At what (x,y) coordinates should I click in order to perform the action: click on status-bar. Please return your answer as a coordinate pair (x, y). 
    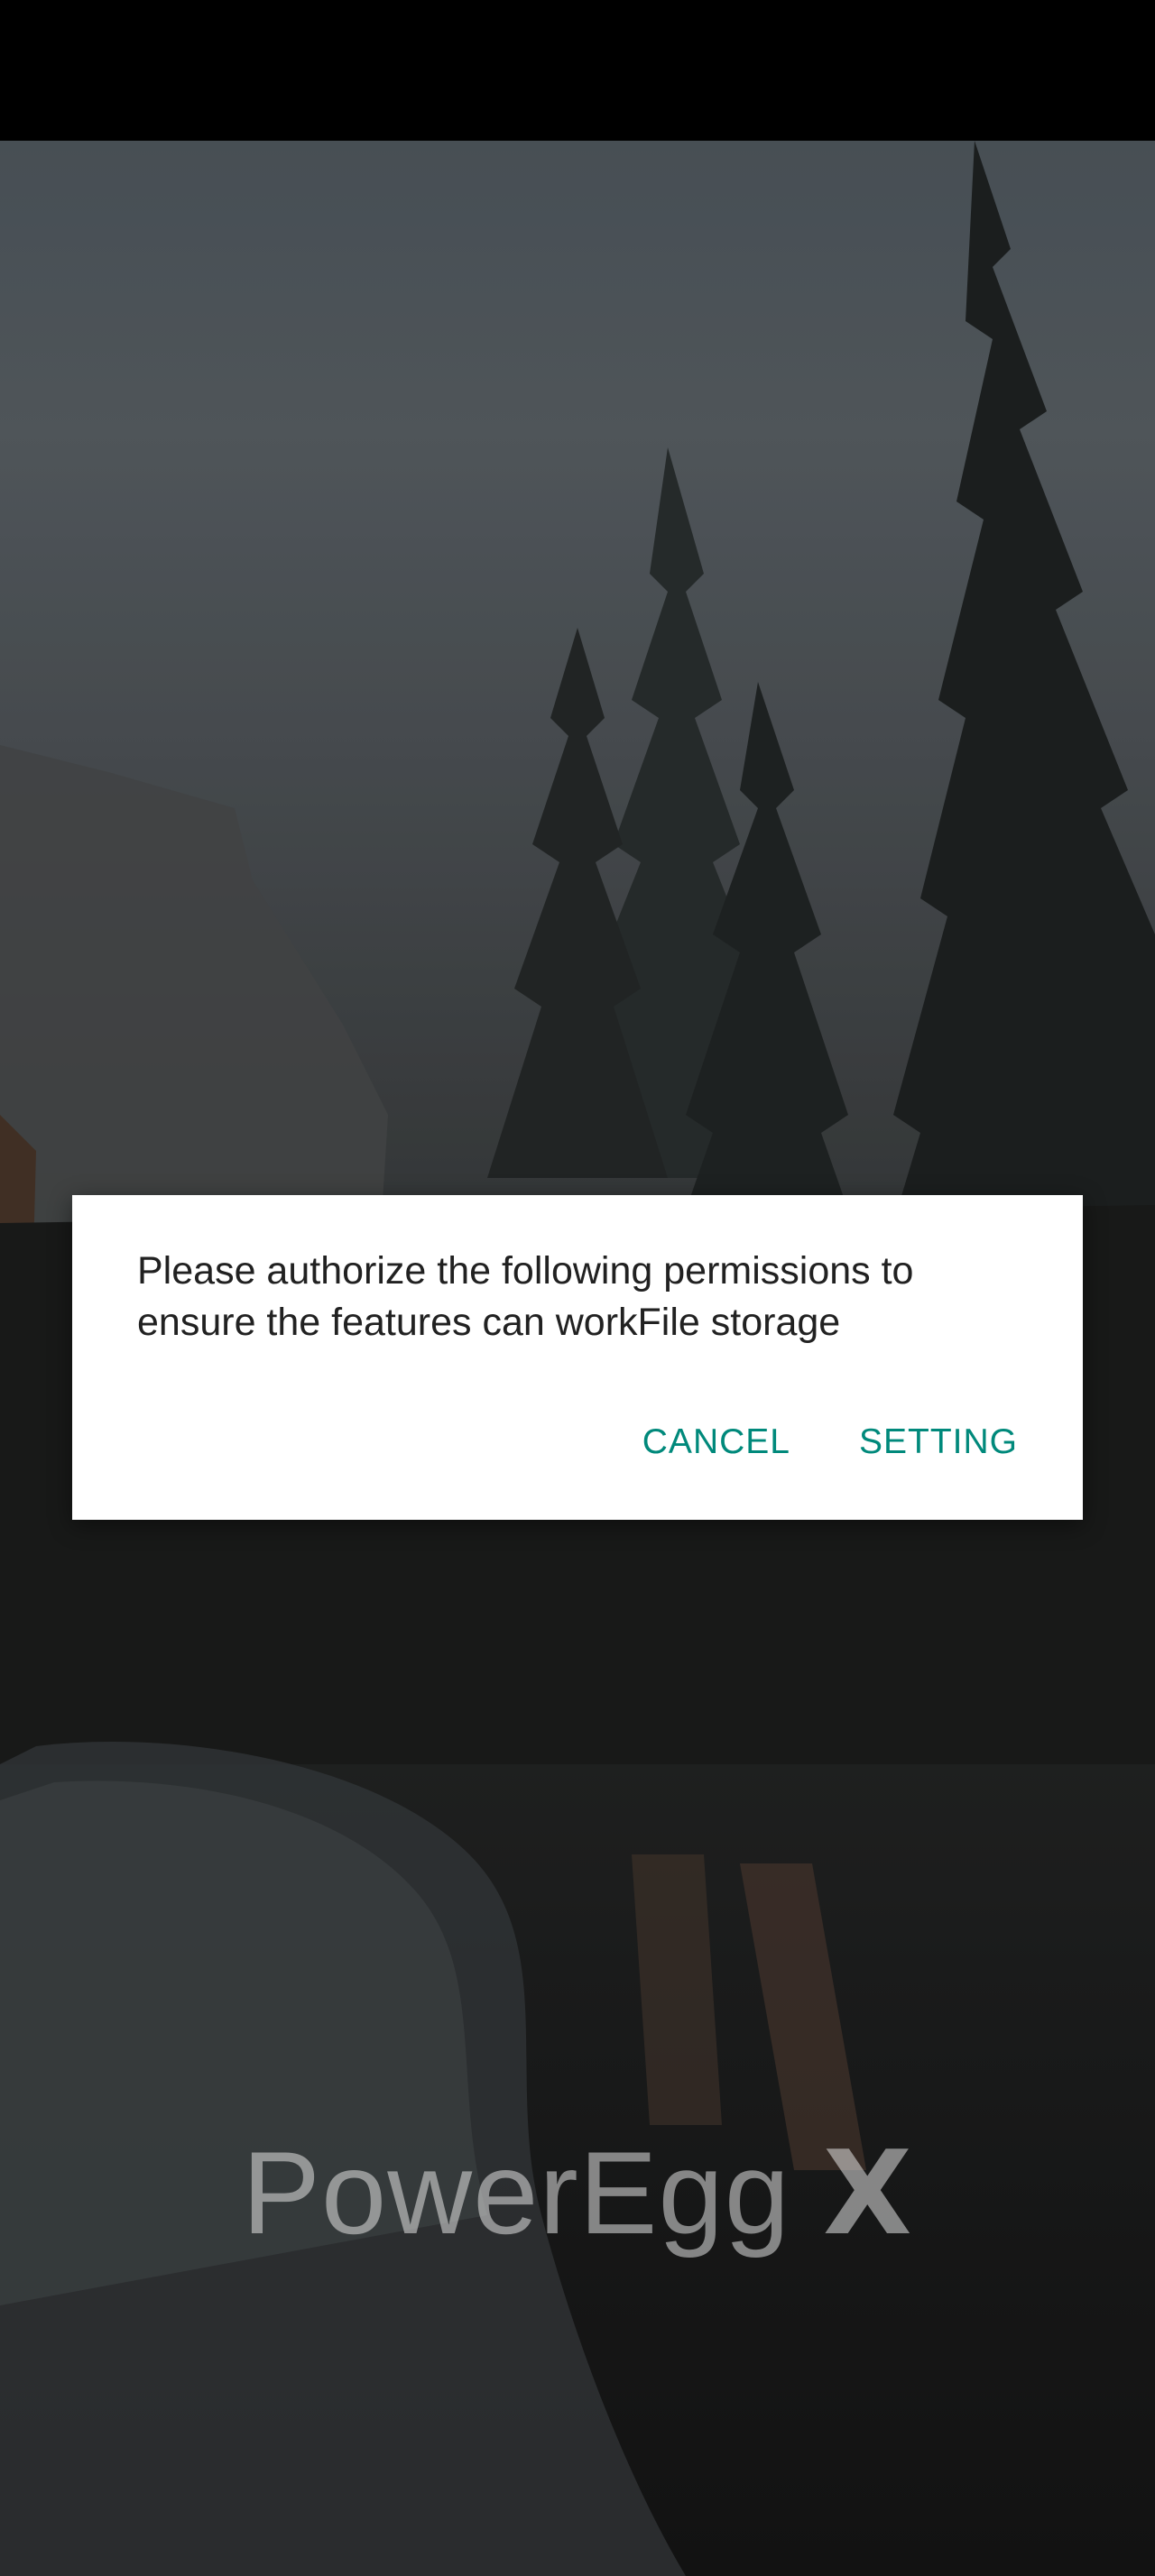
    Looking at the image, I should click on (577, 70).